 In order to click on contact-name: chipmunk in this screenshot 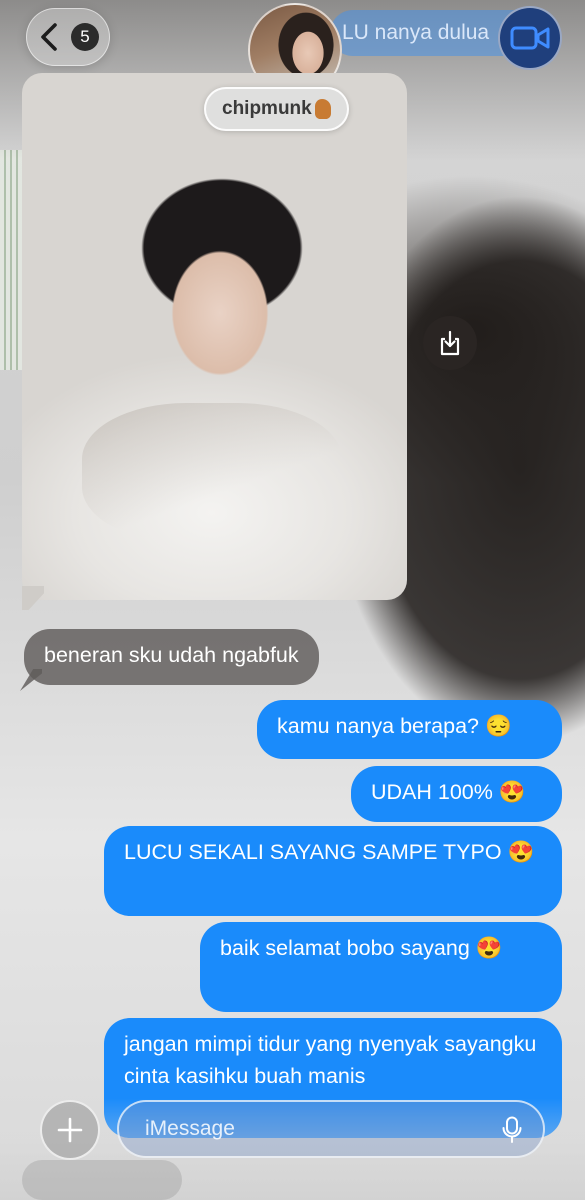, I will do `click(267, 108)`.